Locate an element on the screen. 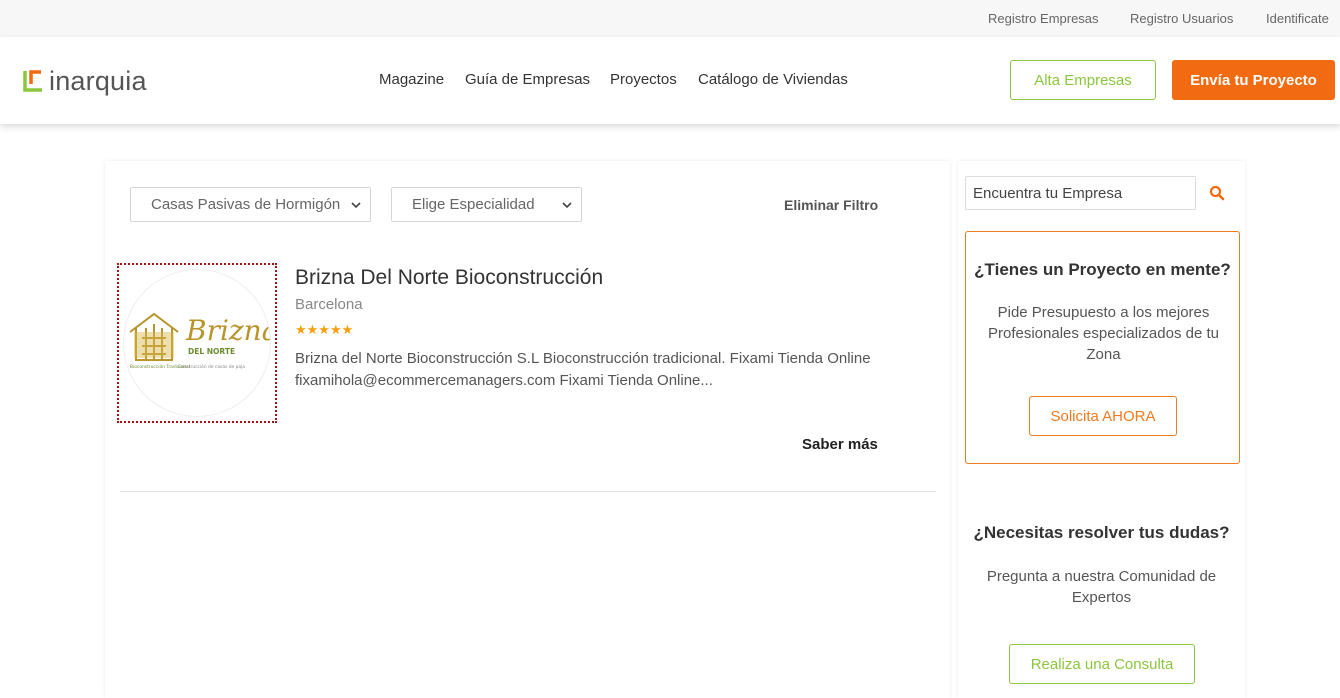 The image size is (1340, 698). logo-mark-icon is located at coordinates (32, 81).